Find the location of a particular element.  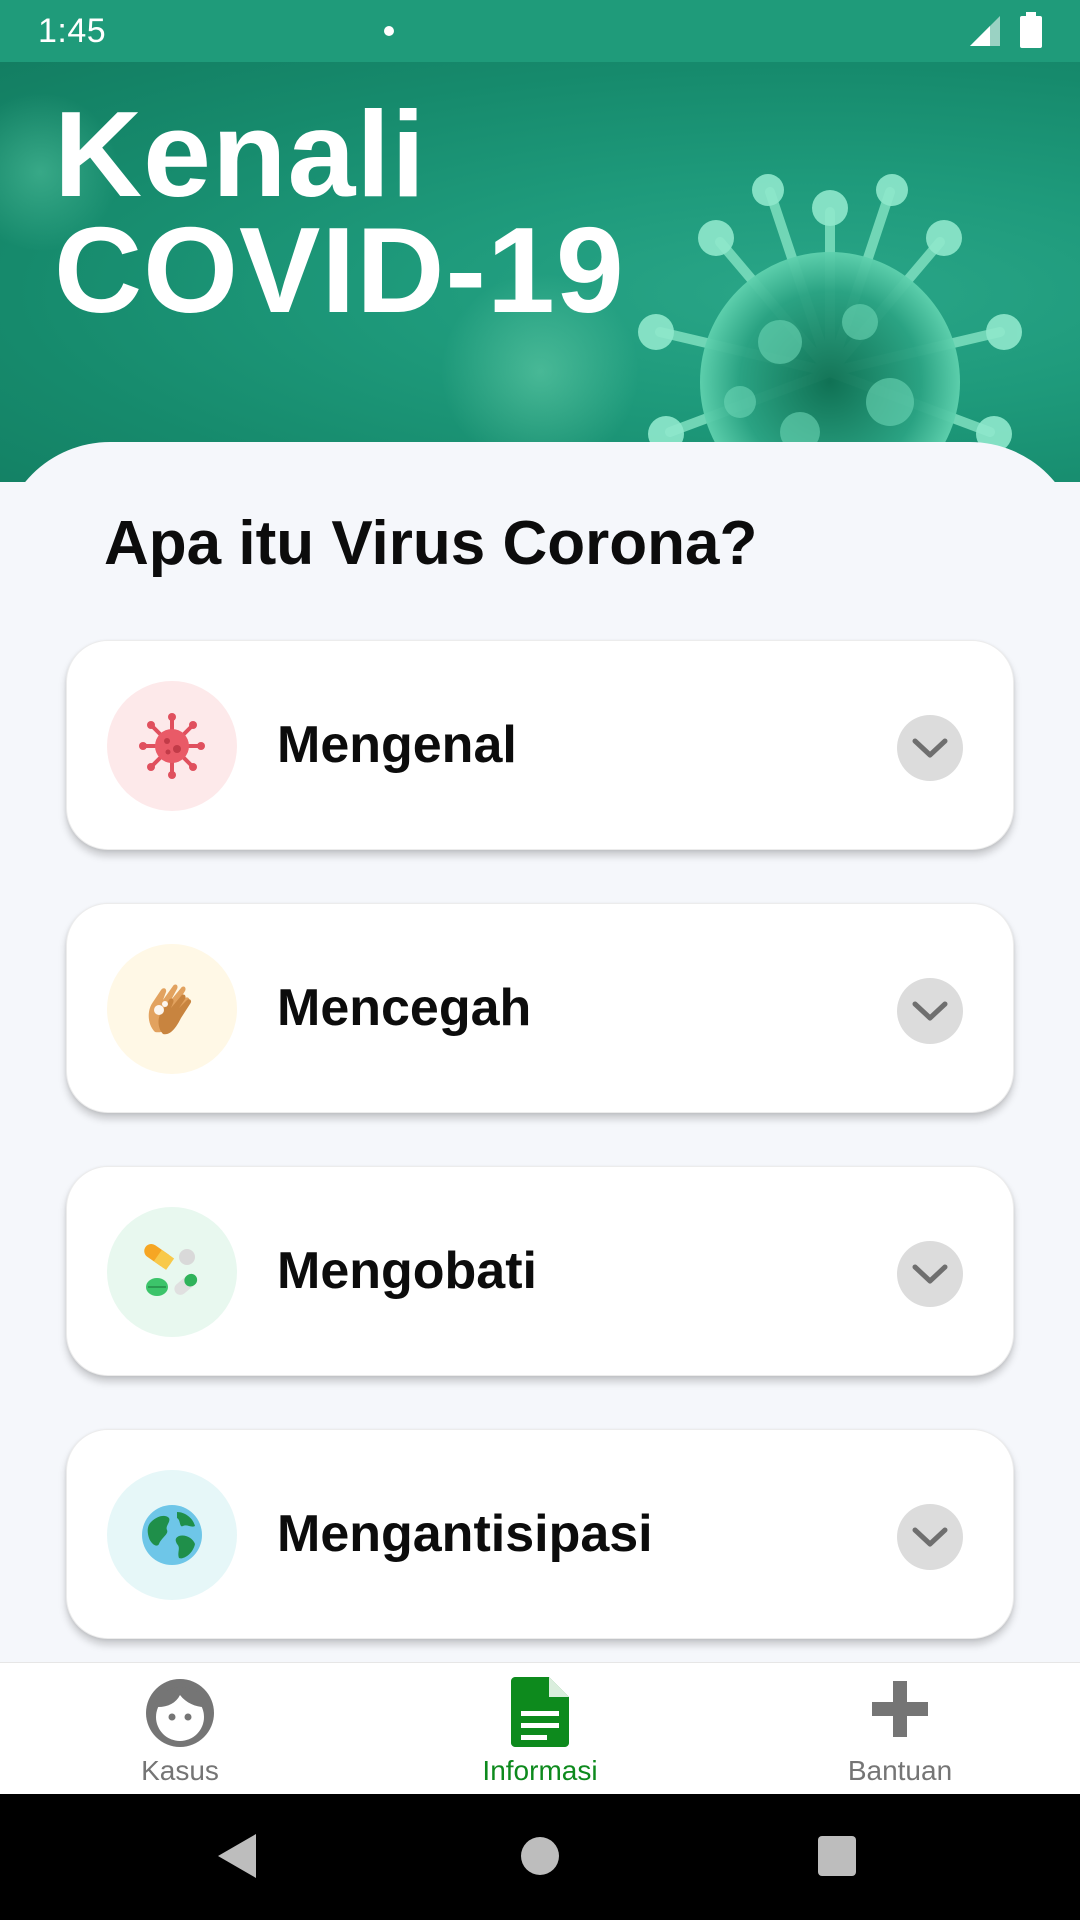

nav-label: Bantuan is located at coordinates (900, 1770).